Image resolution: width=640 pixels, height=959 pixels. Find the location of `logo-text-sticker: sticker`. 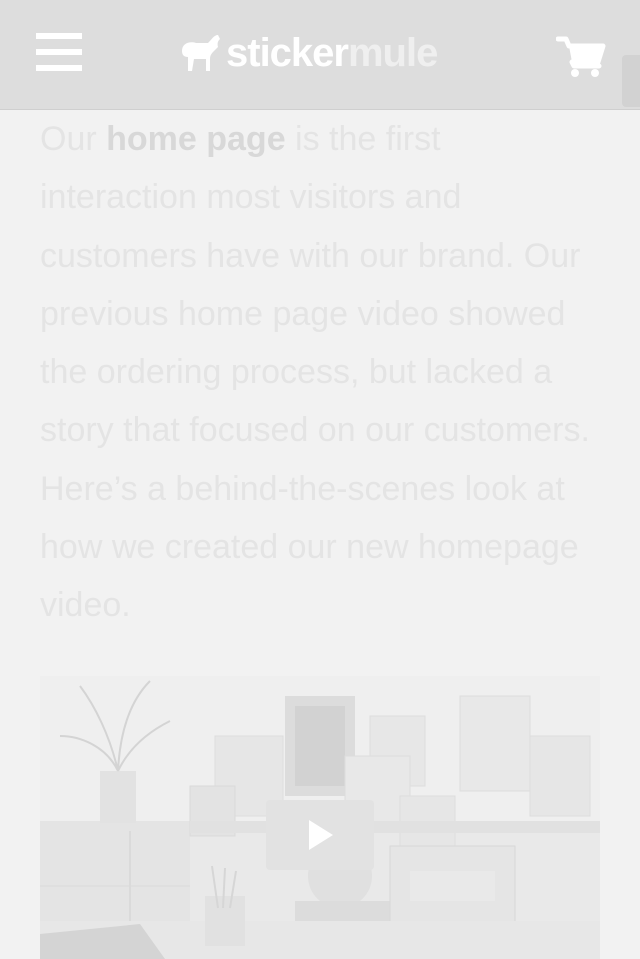

logo-text-sticker: sticker is located at coordinates (287, 53).